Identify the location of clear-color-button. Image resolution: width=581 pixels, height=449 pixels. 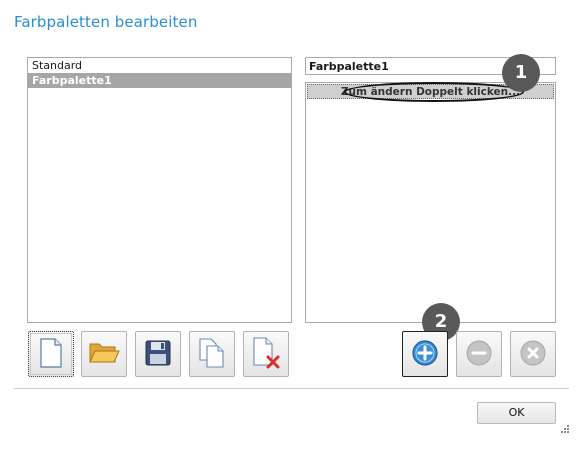
(533, 354).